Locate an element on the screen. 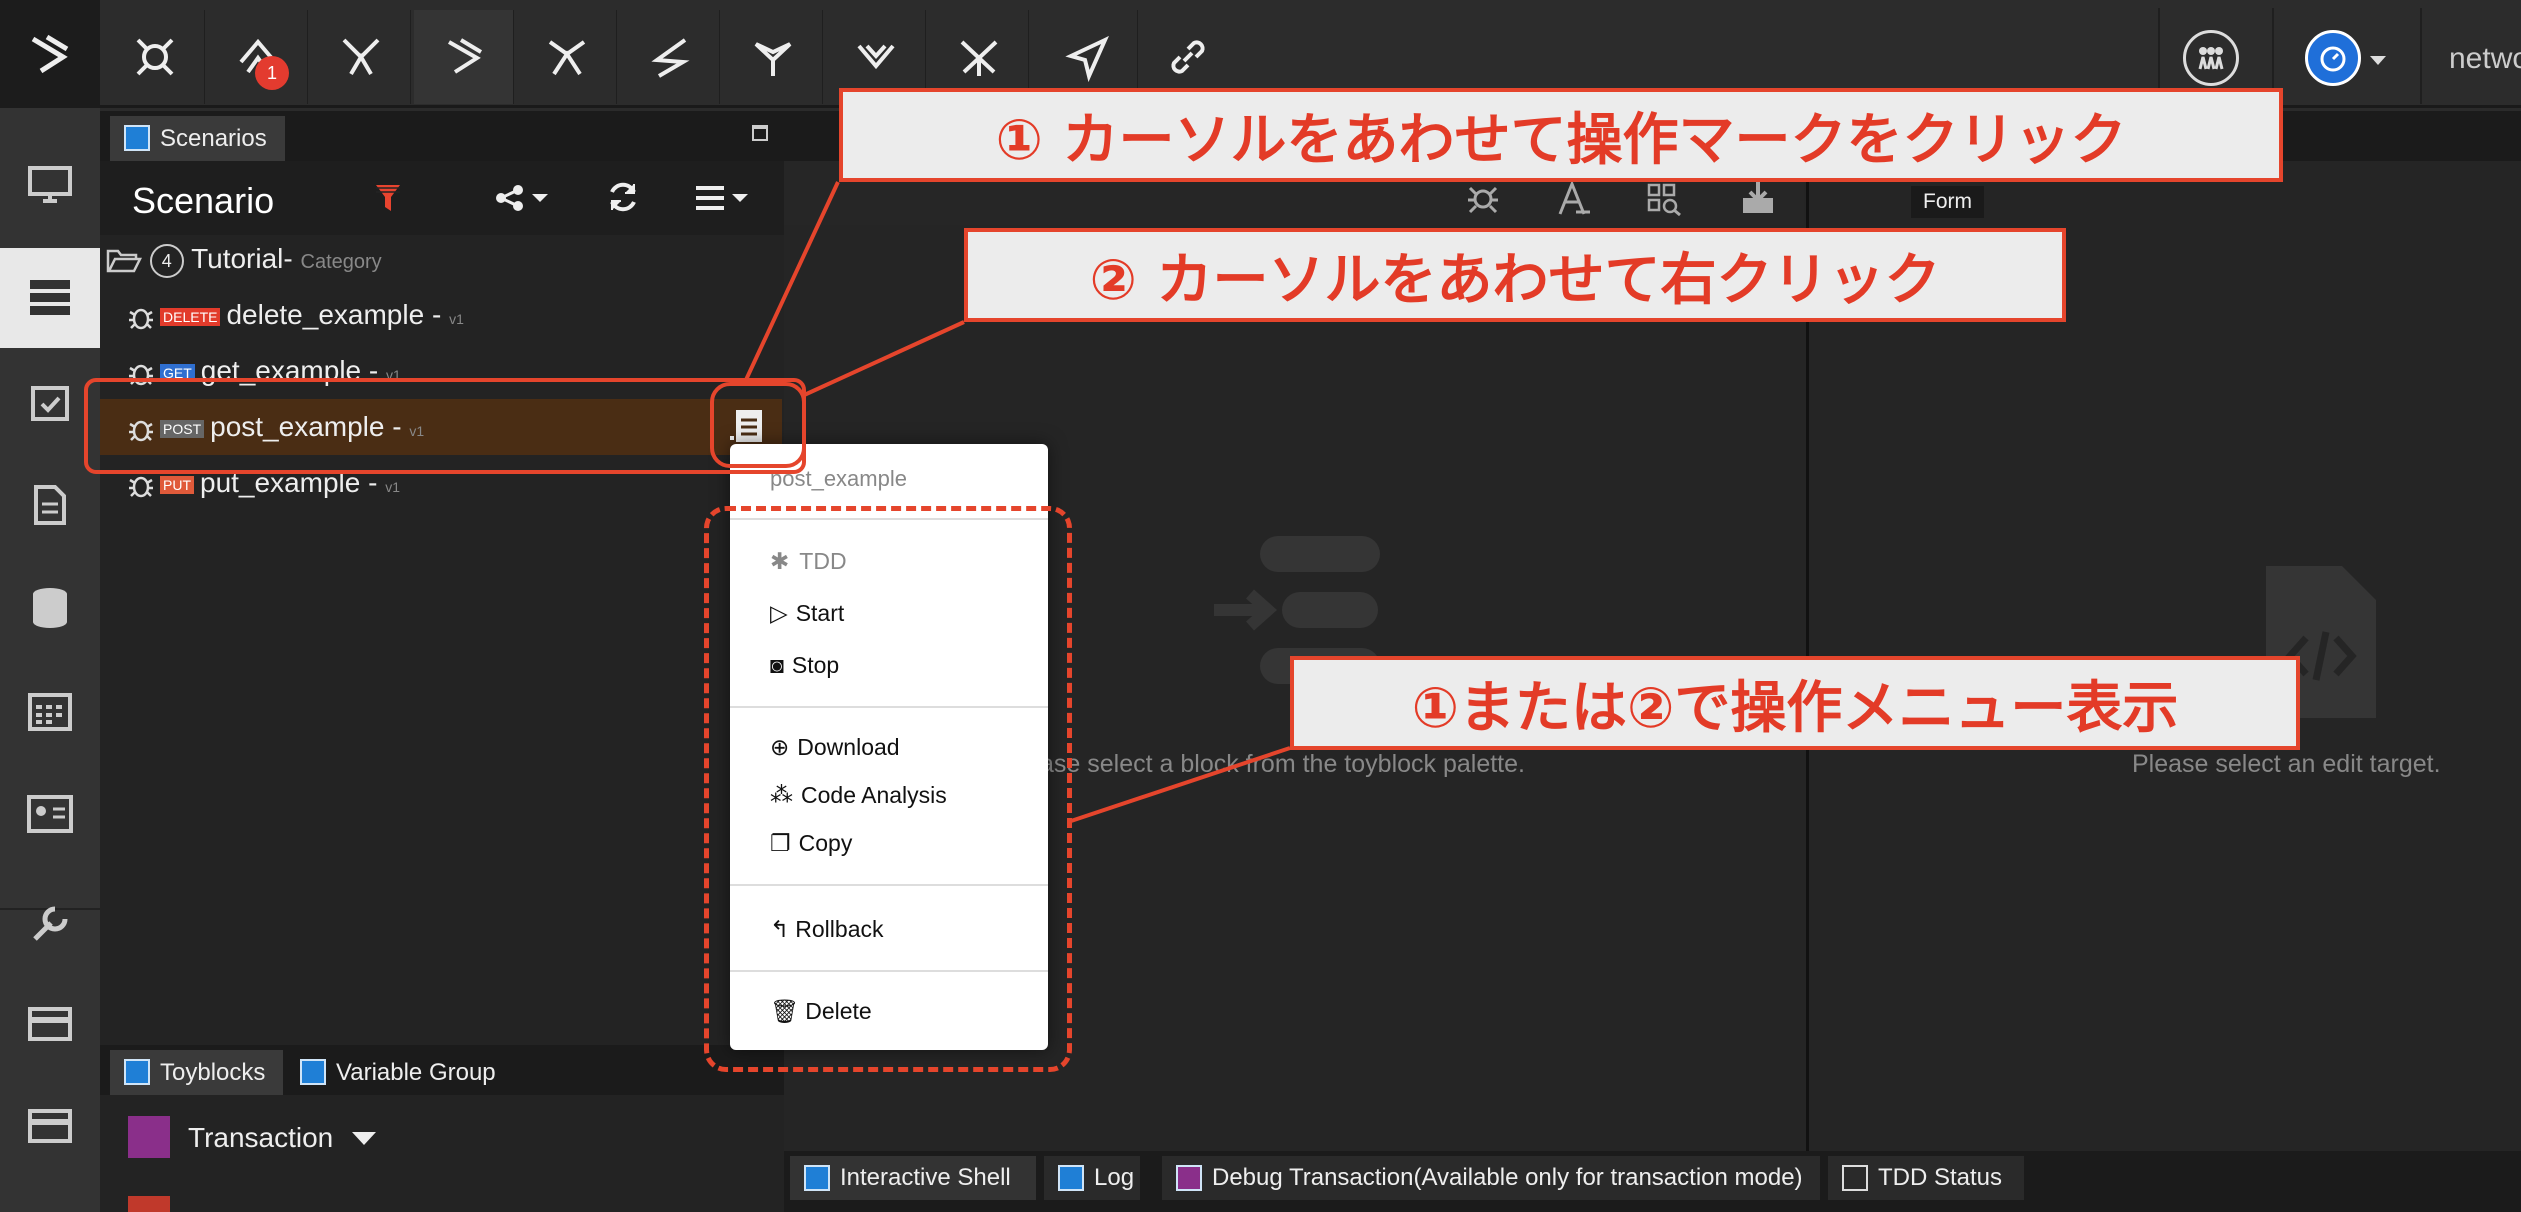 The image size is (2521, 1212). highlight-operation-icon is located at coordinates (758, 425).